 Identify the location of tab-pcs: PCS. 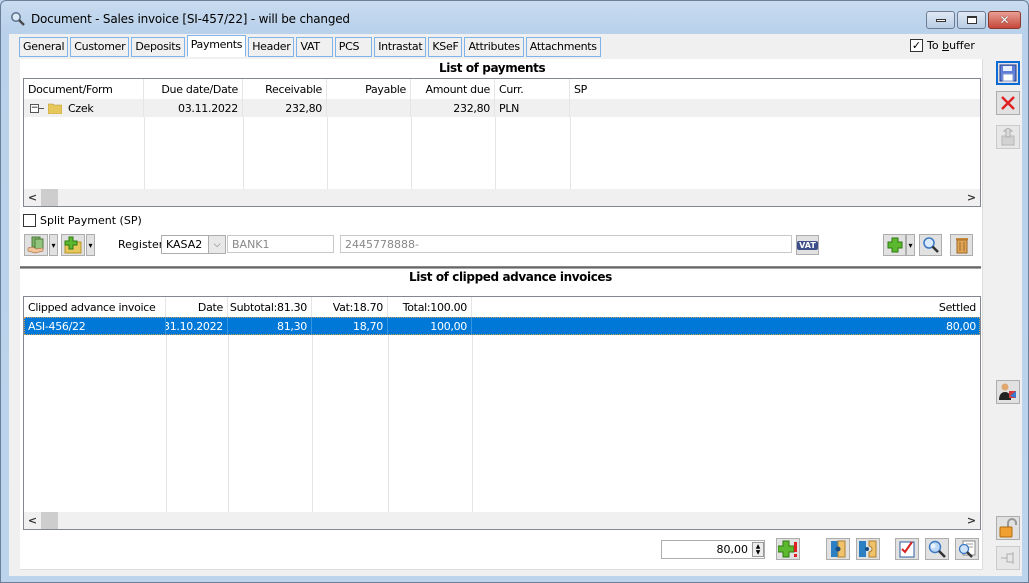
(353, 47).